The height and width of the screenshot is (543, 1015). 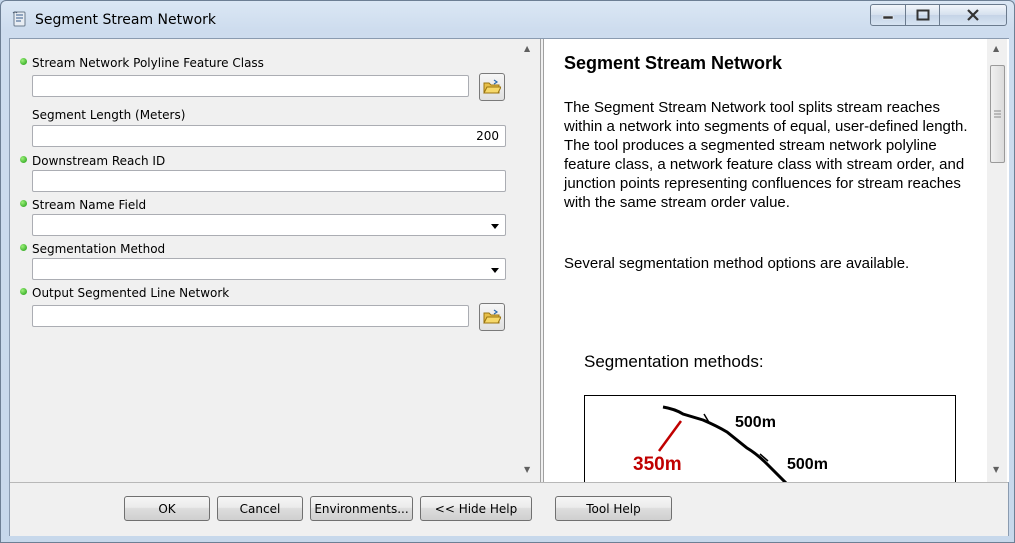 I want to click on stream-network-input, so click(x=250, y=86).